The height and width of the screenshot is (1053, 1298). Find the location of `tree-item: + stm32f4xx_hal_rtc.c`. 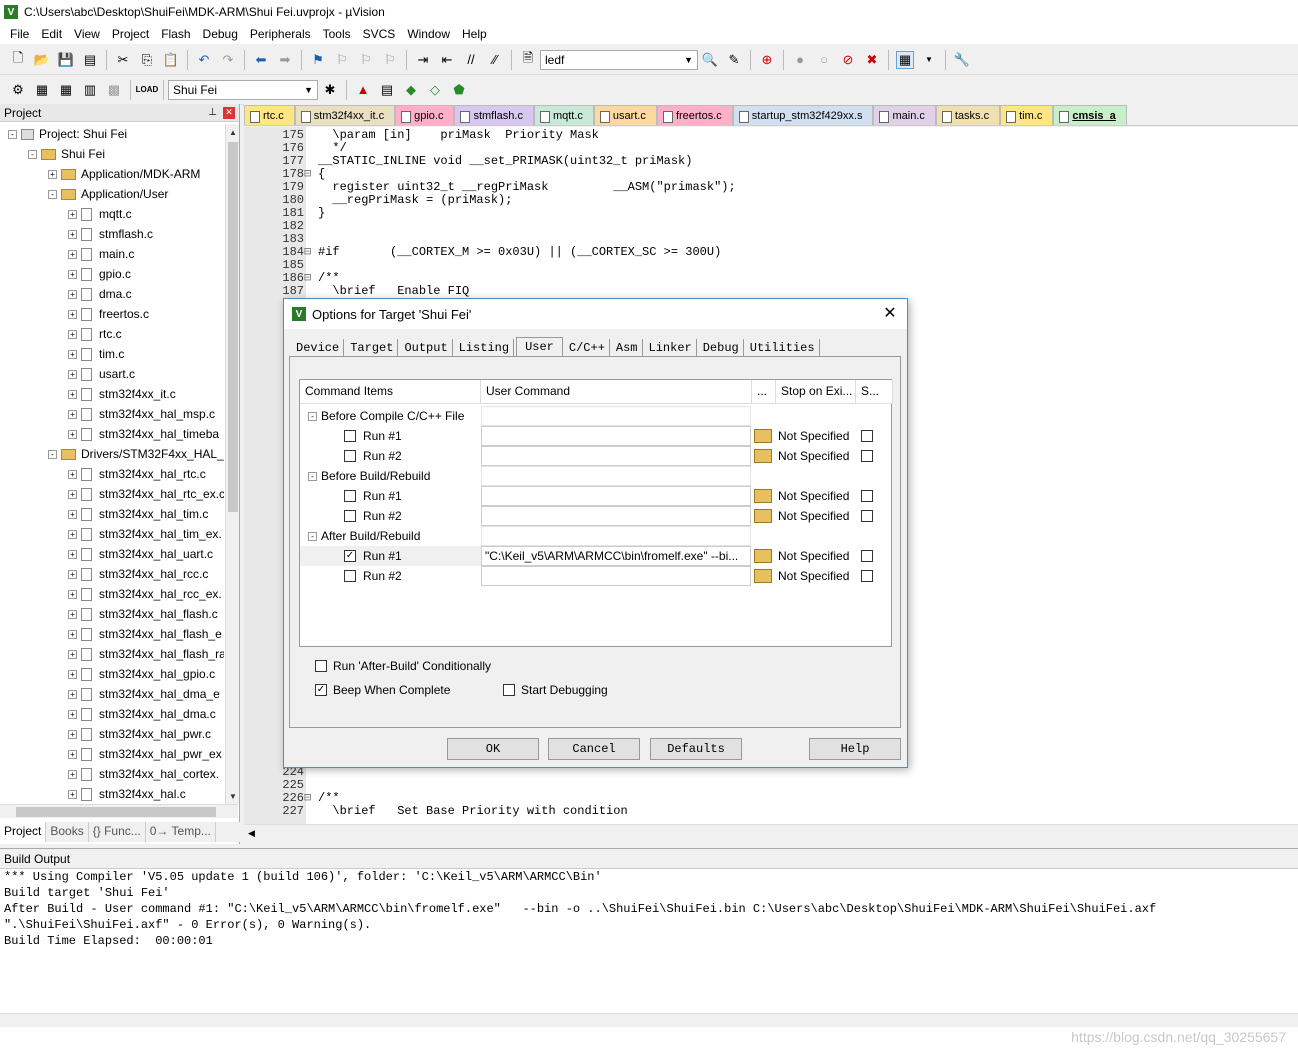

tree-item: + stm32f4xx_hal_rtc.c is located at coordinates (112, 474).